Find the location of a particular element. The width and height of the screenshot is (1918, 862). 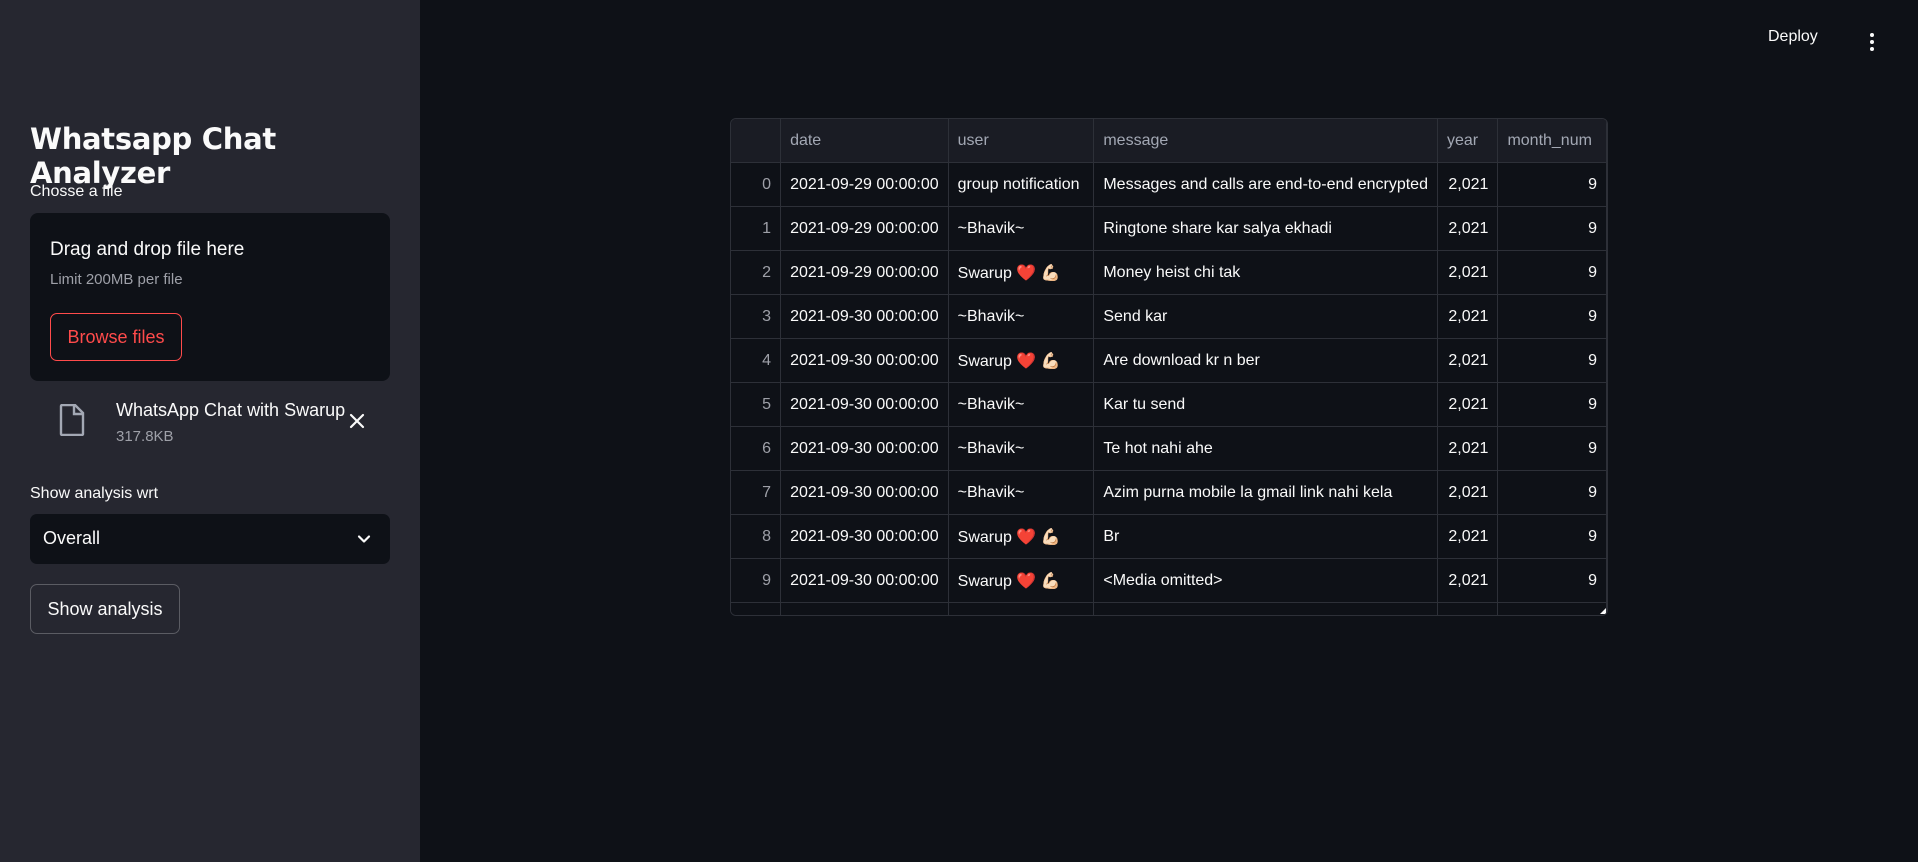

column-header-index is located at coordinates (756, 141).